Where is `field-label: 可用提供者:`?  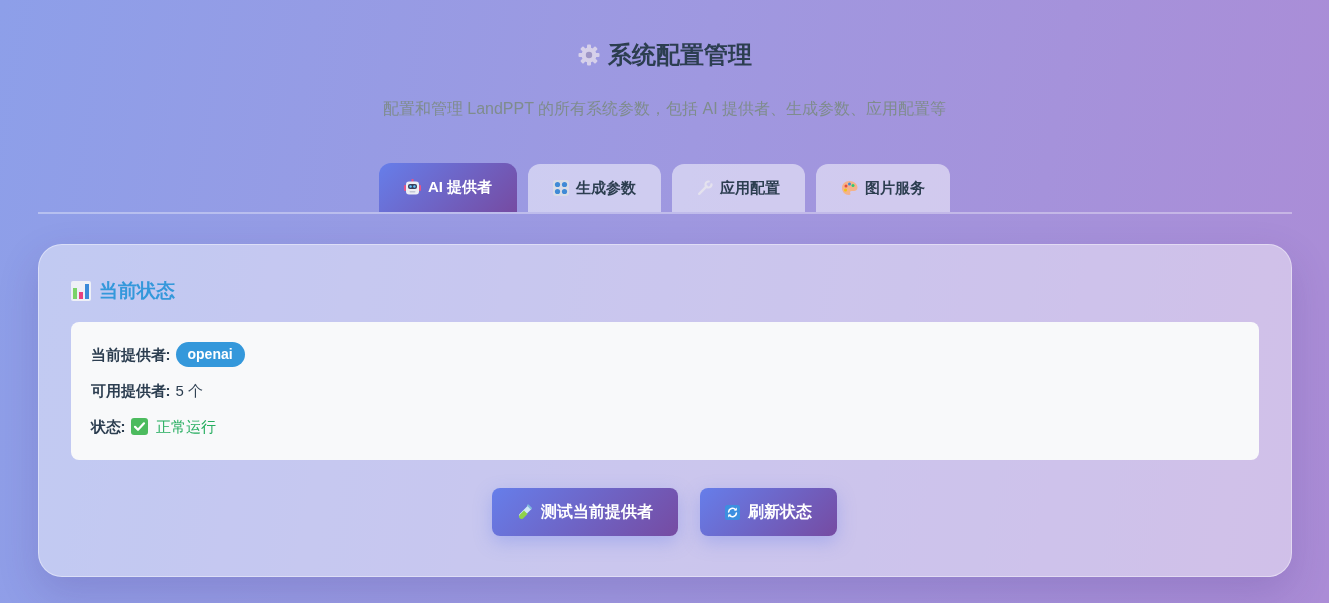 field-label: 可用提供者: is located at coordinates (130, 391).